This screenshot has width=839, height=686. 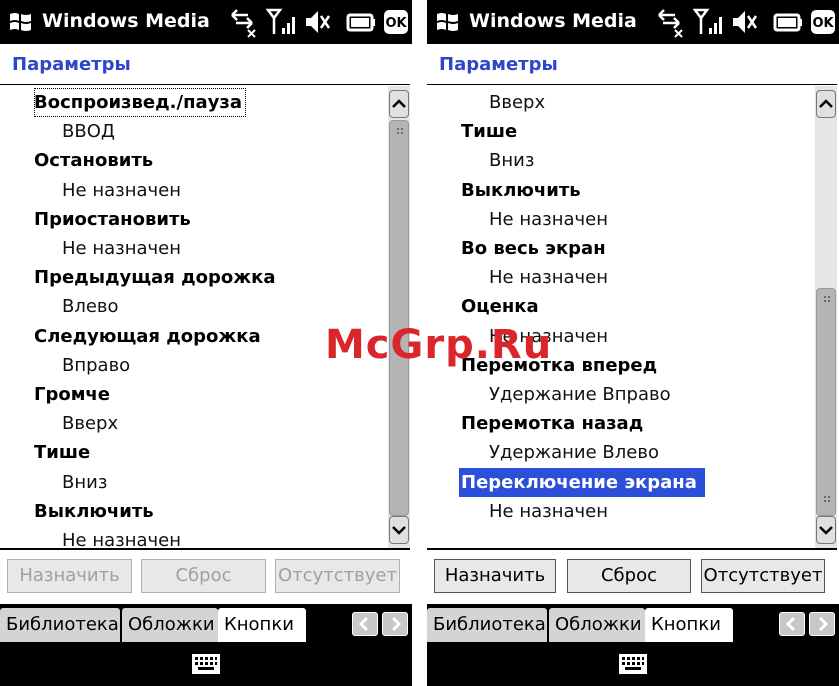 What do you see at coordinates (582, 482) in the screenshot?
I see `command-label: Переключение экрана` at bounding box center [582, 482].